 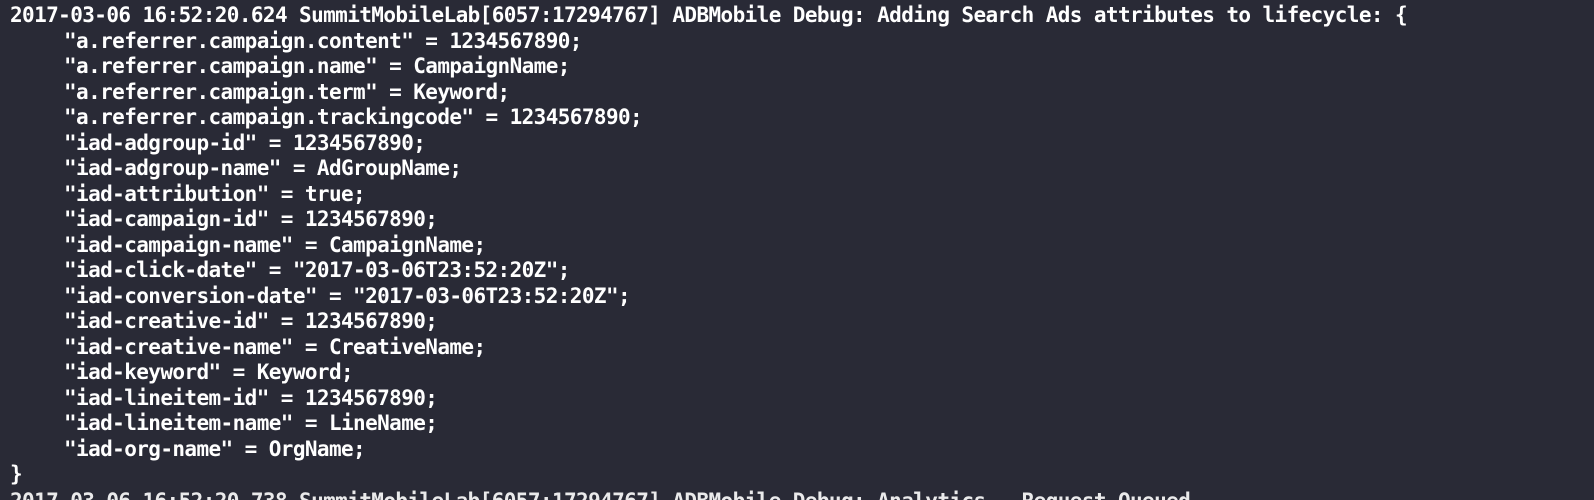 I want to click on log-entry-line: "iad-lineitem-name" = LineName;, so click(x=251, y=423).